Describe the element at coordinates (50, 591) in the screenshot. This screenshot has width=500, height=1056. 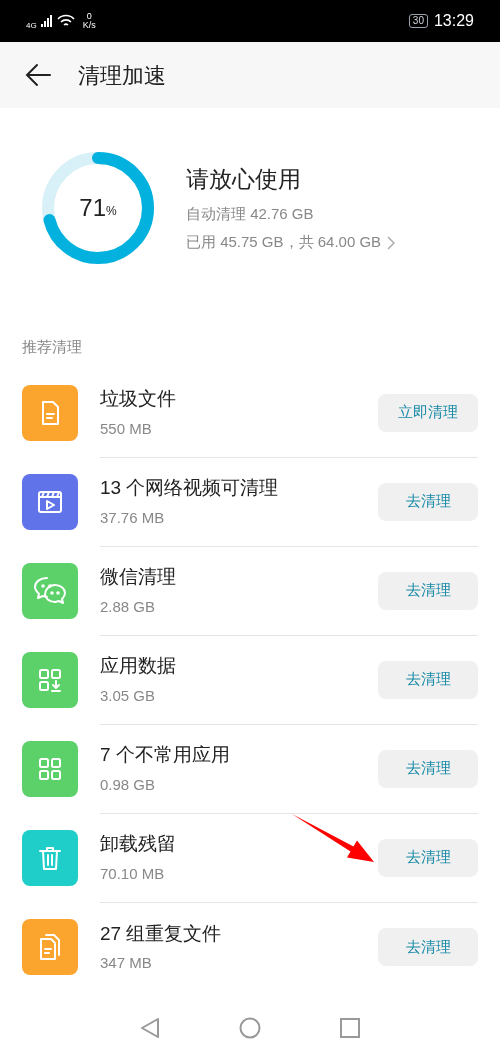
I see `chat-bubbles-icon` at that location.